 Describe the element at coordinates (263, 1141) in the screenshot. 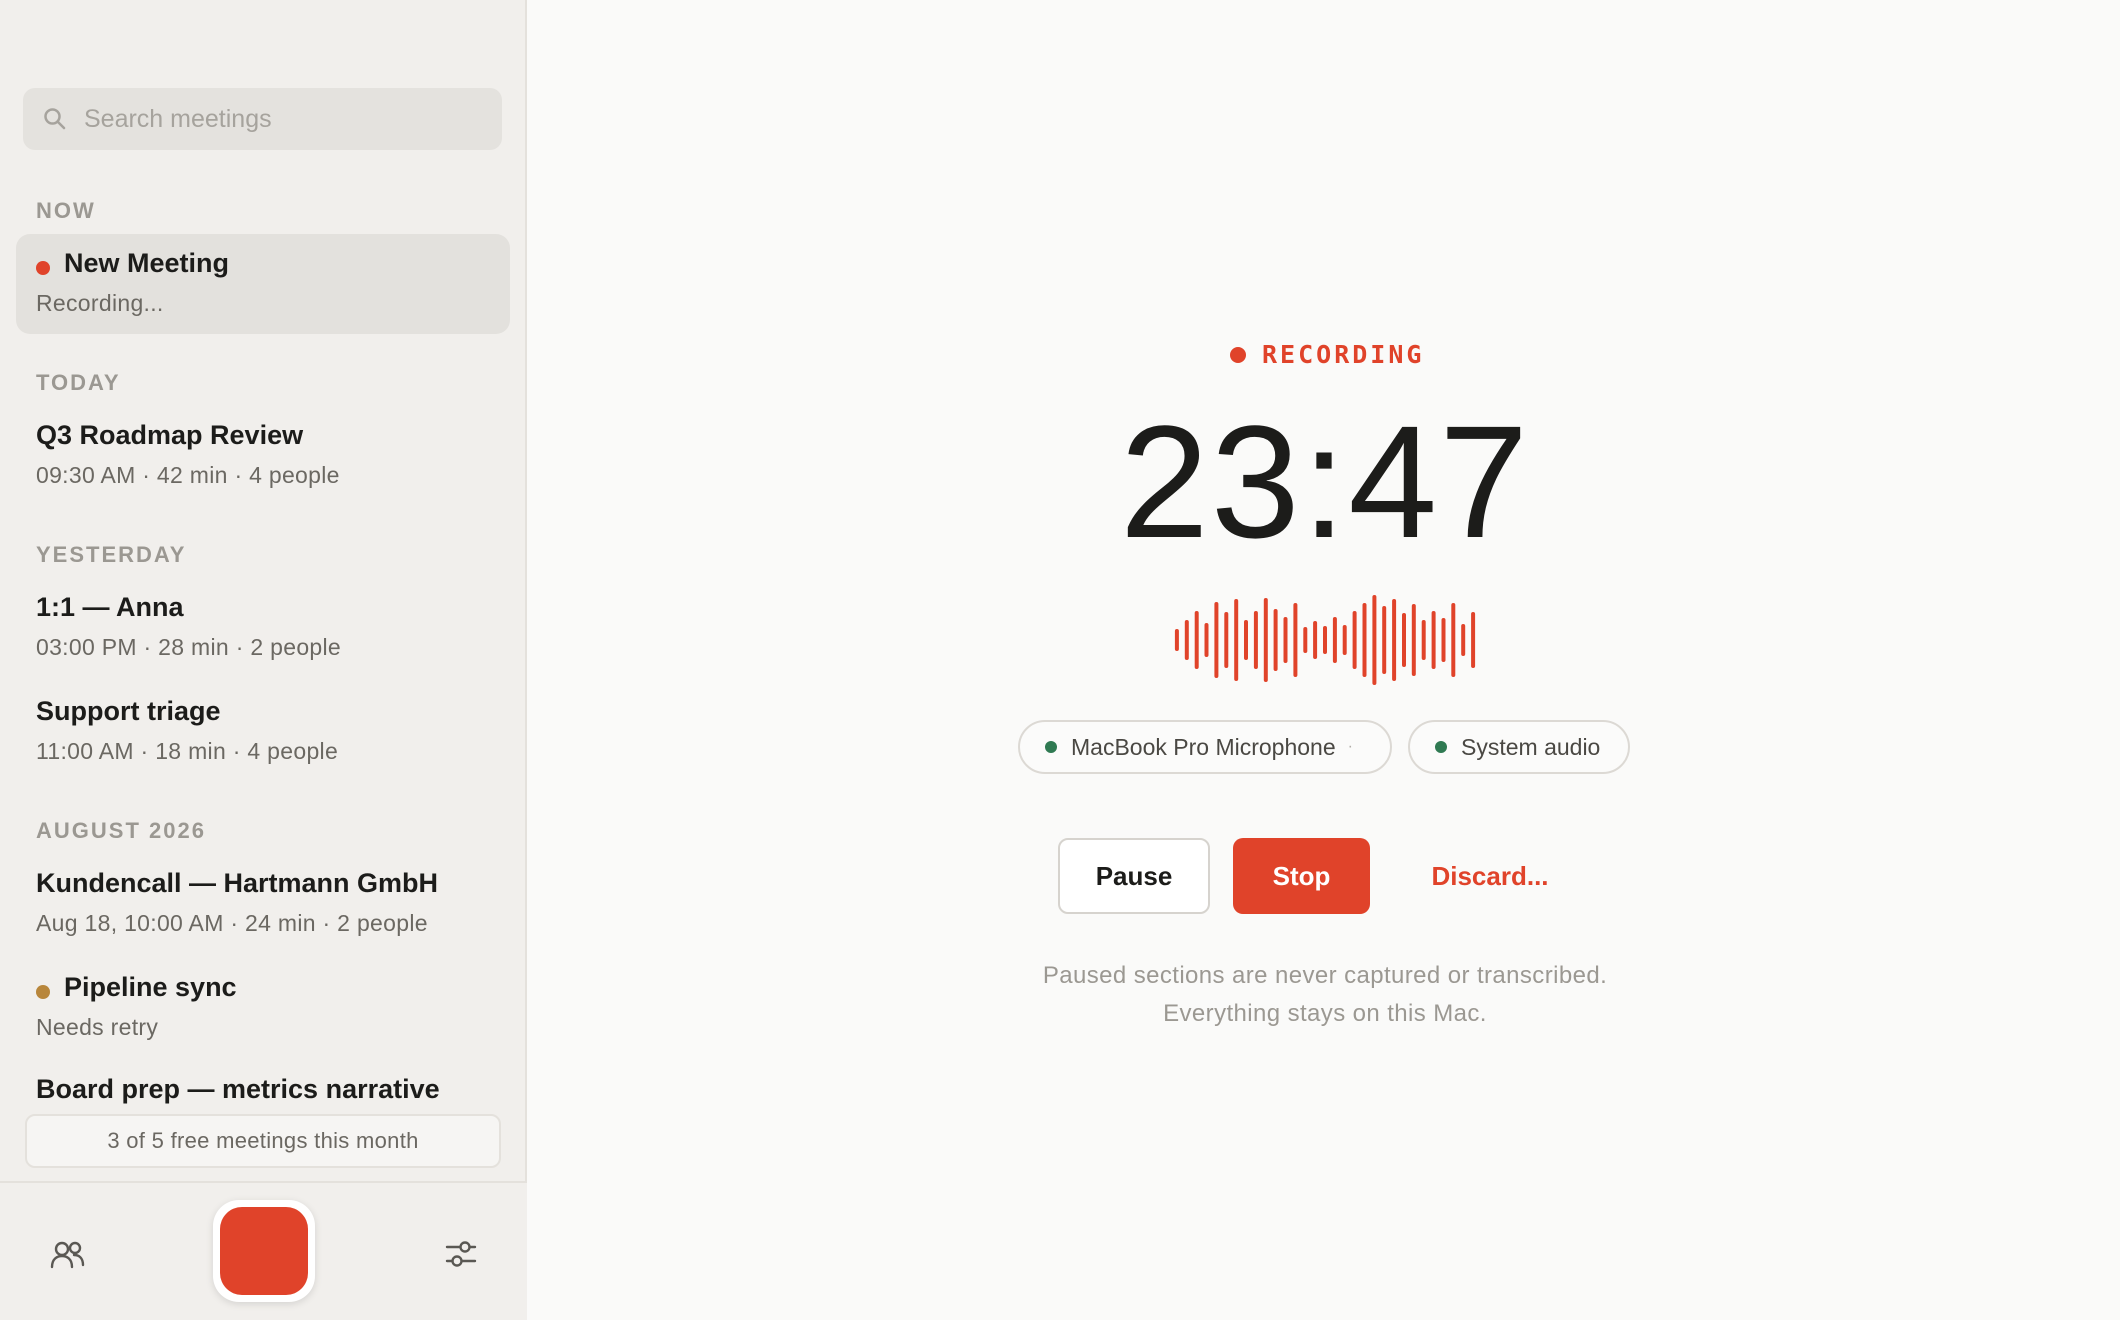

I see `free-quota-banner: 3 of 5 free meetings this month` at that location.